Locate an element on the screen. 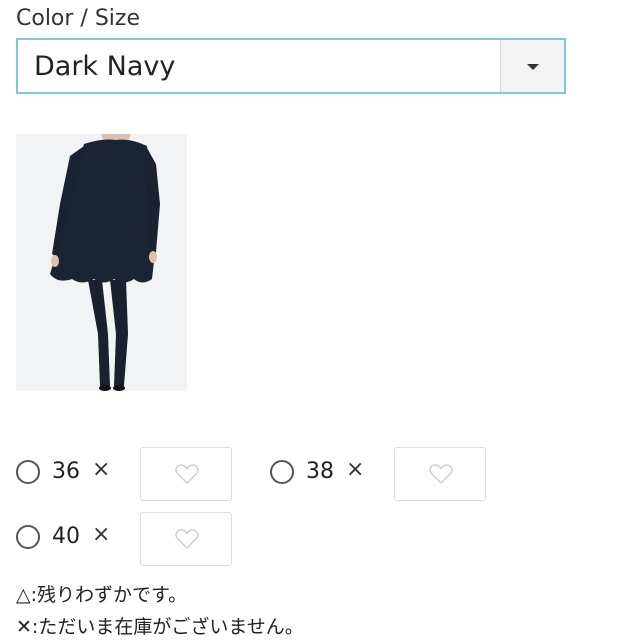  size-label-36: 36 is located at coordinates (66, 471).